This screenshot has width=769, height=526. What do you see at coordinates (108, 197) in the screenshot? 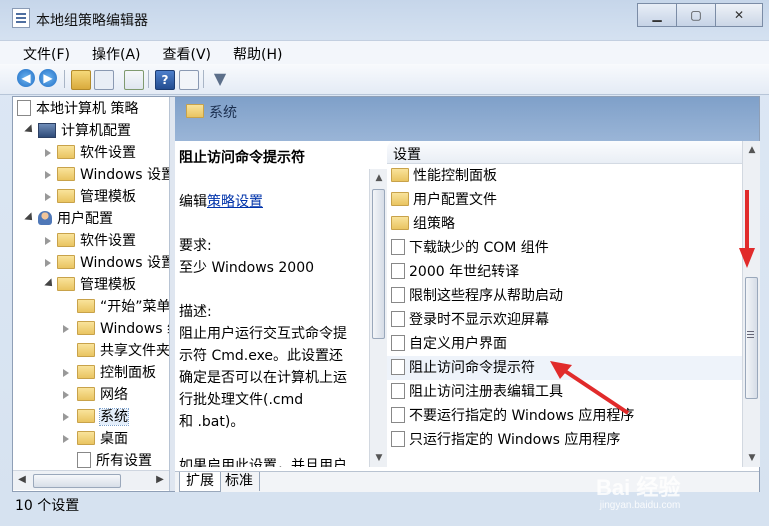
I see `tree-item-label: 管理模板` at bounding box center [108, 197].